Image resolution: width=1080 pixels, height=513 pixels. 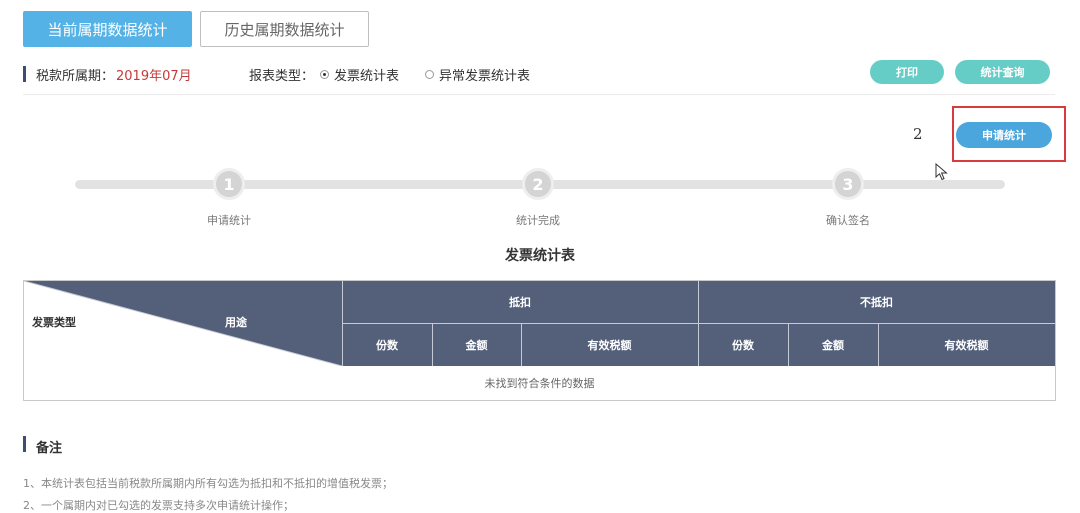 What do you see at coordinates (24, 74) in the screenshot?
I see `section-marker` at bounding box center [24, 74].